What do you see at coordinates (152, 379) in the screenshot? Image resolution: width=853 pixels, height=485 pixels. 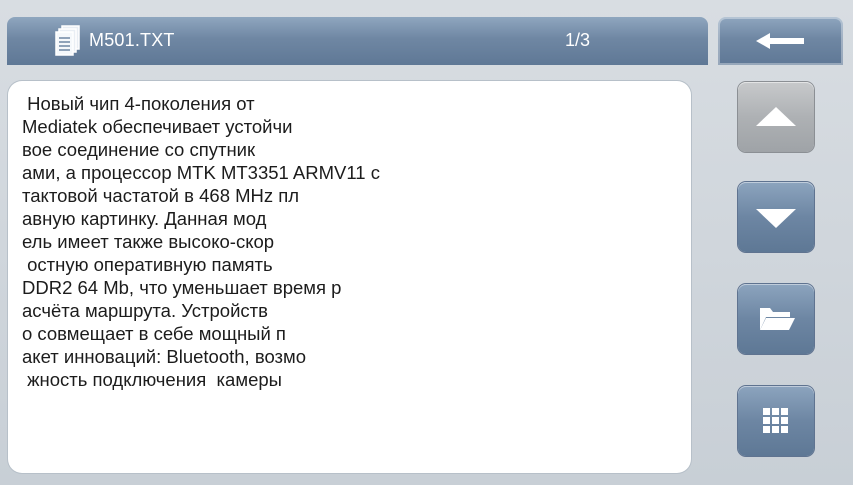 I see `text-line: жность подключения камеры` at bounding box center [152, 379].